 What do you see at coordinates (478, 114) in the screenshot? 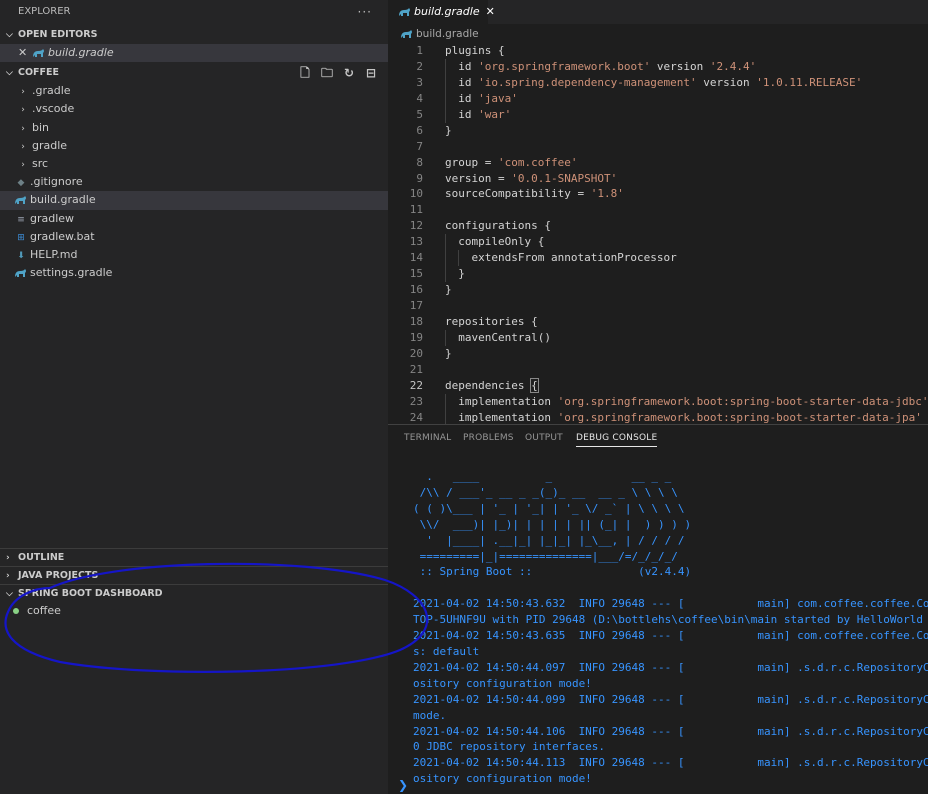
I see `line-content: id 'war'` at bounding box center [478, 114].